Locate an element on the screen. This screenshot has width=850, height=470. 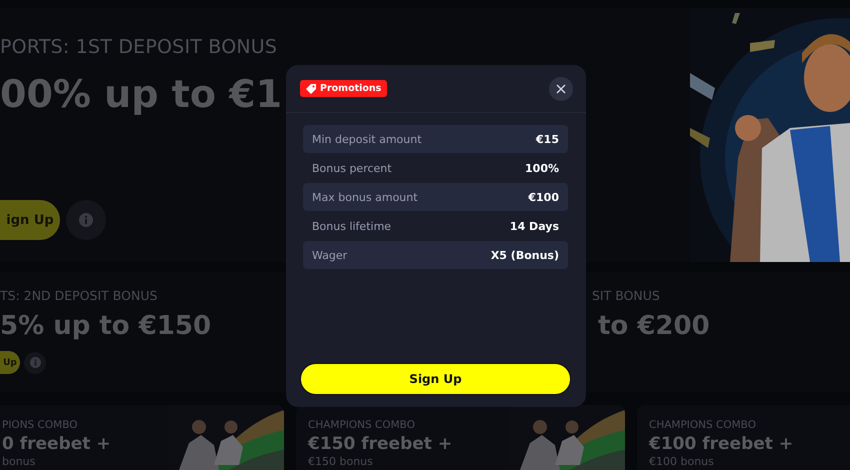
detail-value: 14 Days is located at coordinates (534, 226).